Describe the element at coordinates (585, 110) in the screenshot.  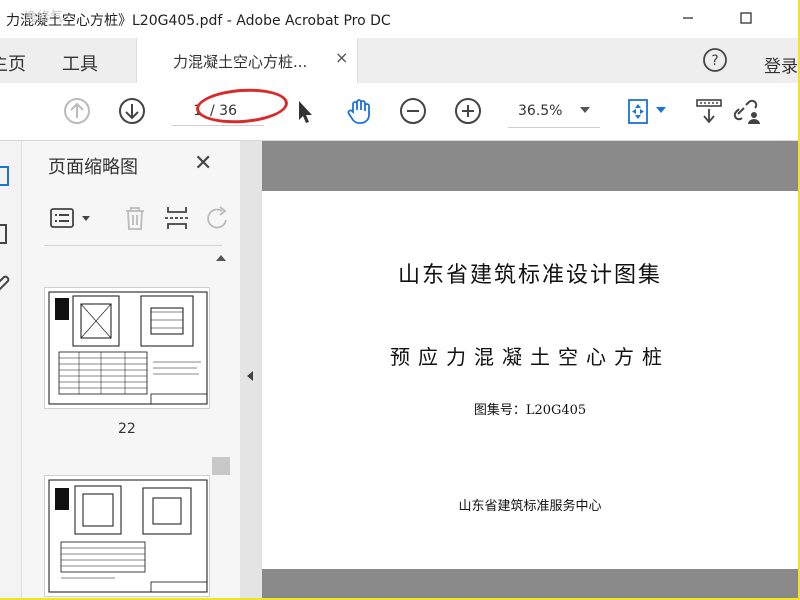
I see `zoom-dropdown-icon` at that location.